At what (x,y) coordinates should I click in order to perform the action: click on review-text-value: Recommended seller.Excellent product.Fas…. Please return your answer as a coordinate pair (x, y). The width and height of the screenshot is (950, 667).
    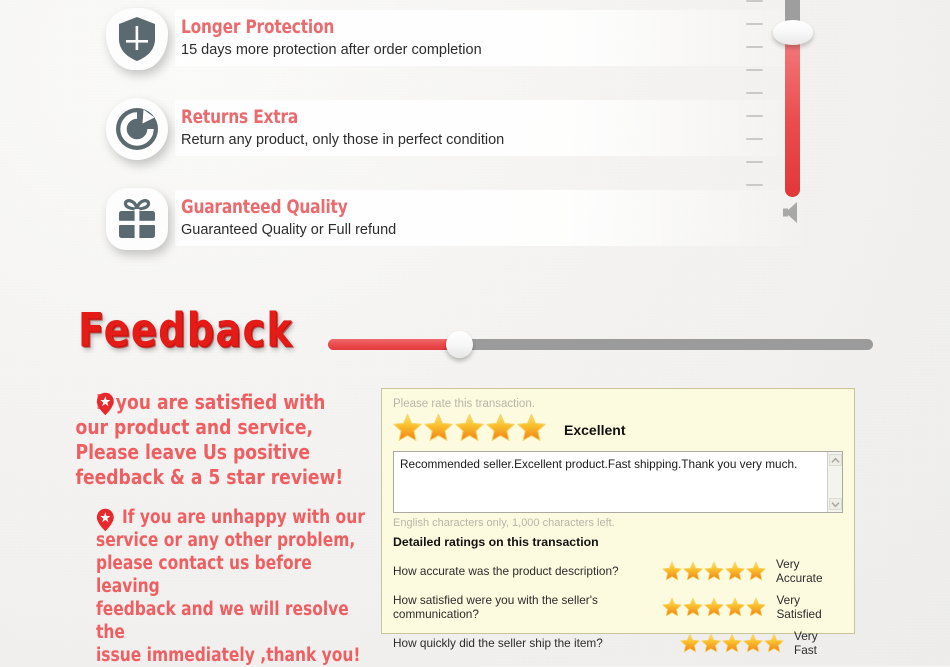
    Looking at the image, I should click on (610, 482).